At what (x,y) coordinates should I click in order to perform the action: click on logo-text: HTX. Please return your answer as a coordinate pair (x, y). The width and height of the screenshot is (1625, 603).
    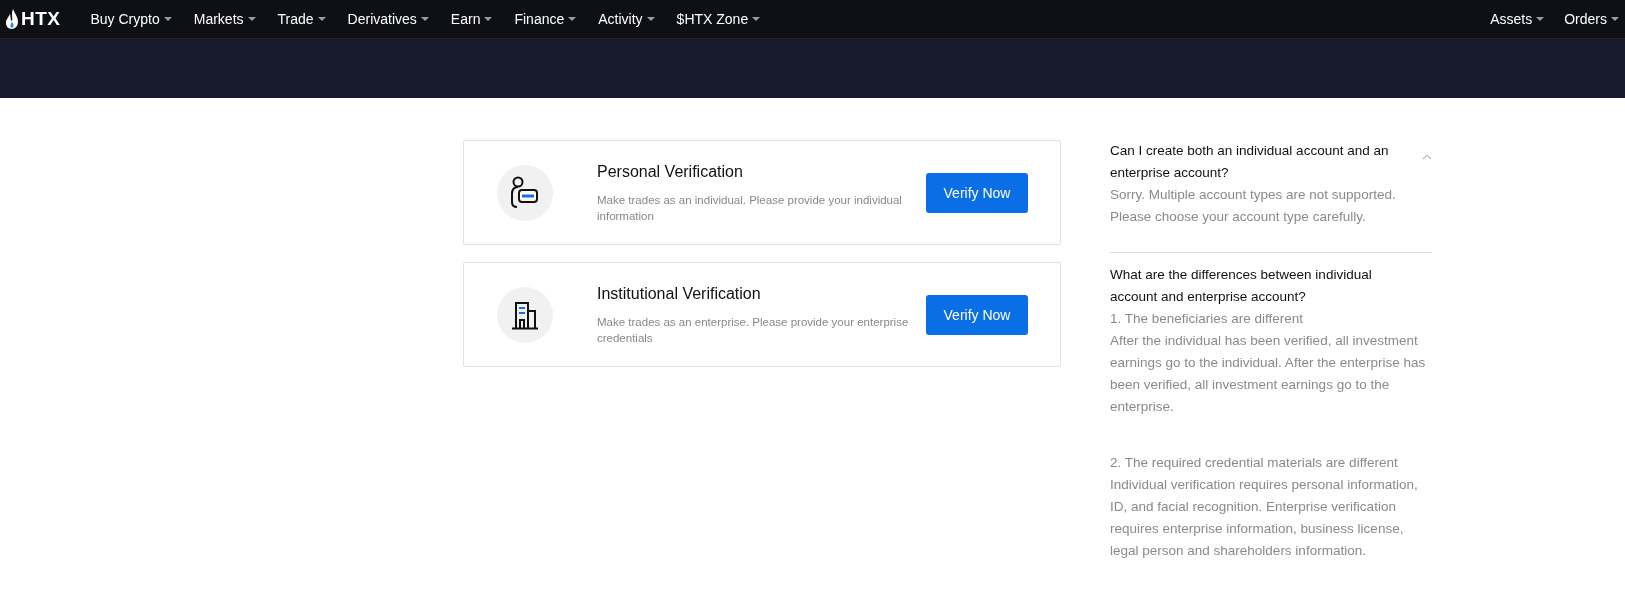
    Looking at the image, I should click on (41, 19).